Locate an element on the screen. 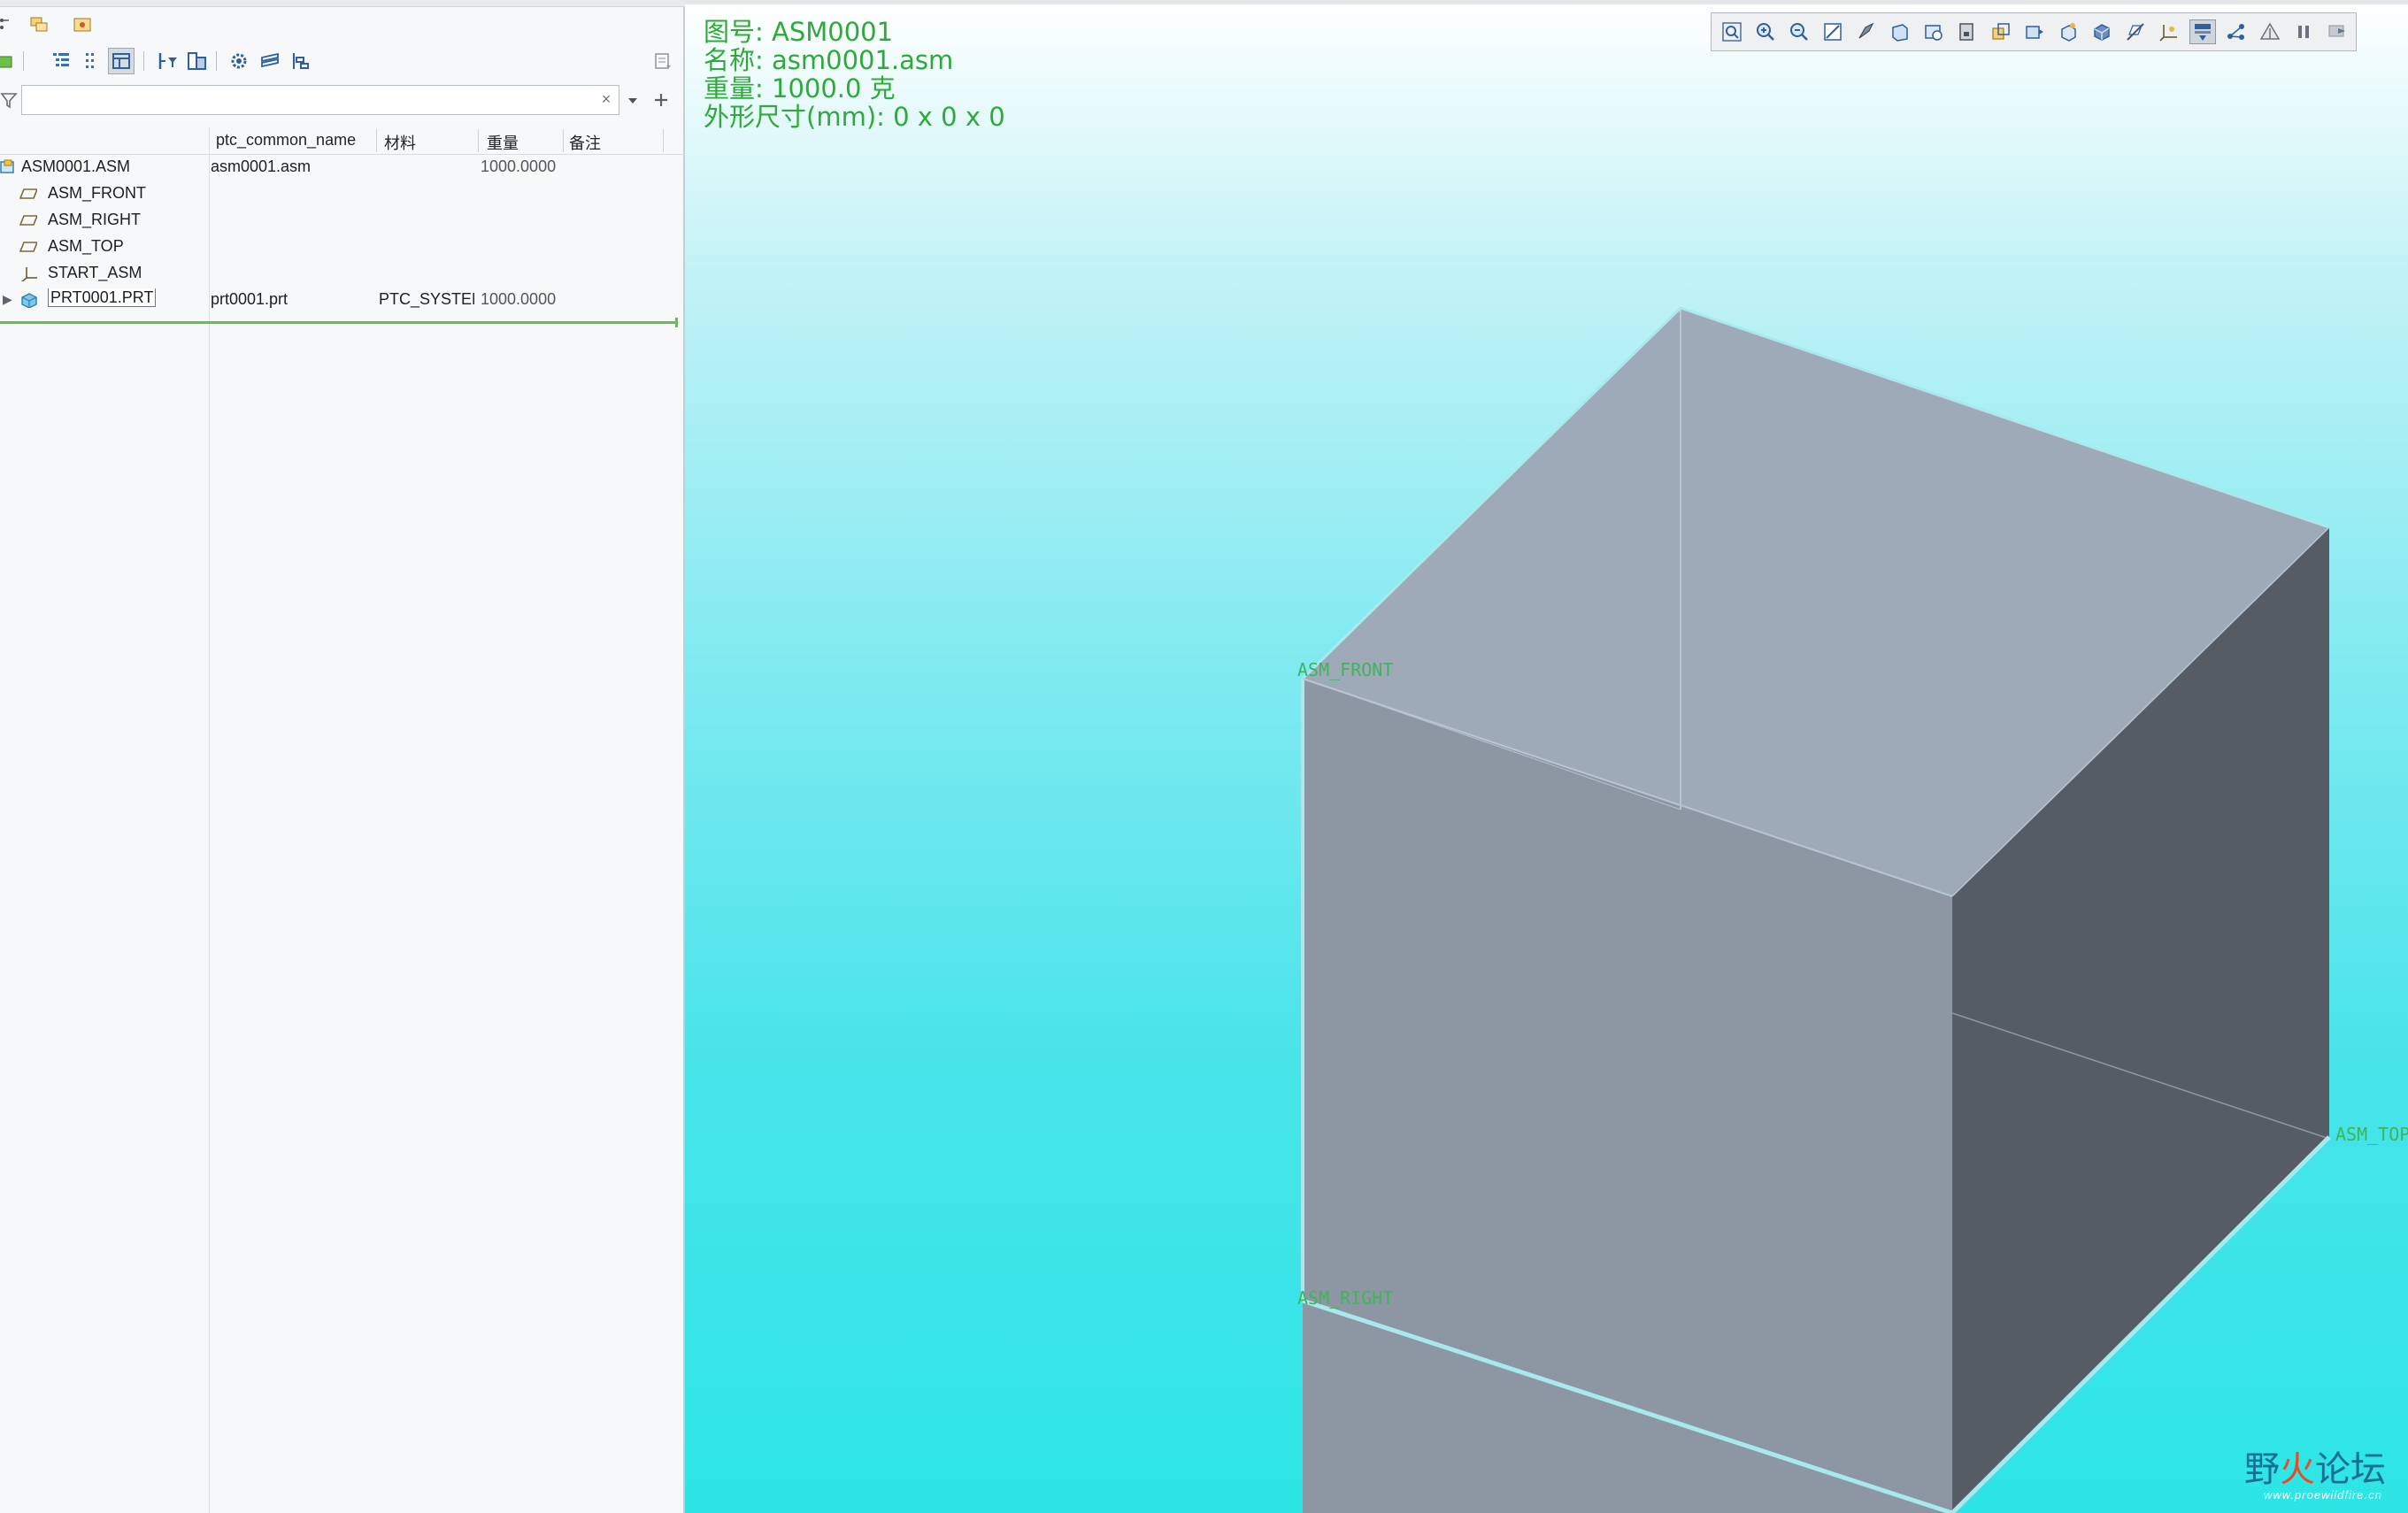 Image resolution: width=2408 pixels, height=1513 pixels. tree-row-start-asm: START_ASM is located at coordinates (339, 273).